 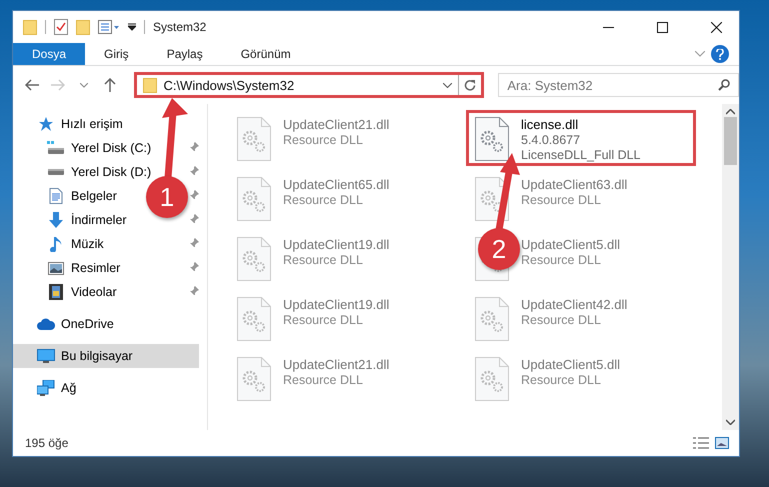 I want to click on scrollbar, so click(x=730, y=267).